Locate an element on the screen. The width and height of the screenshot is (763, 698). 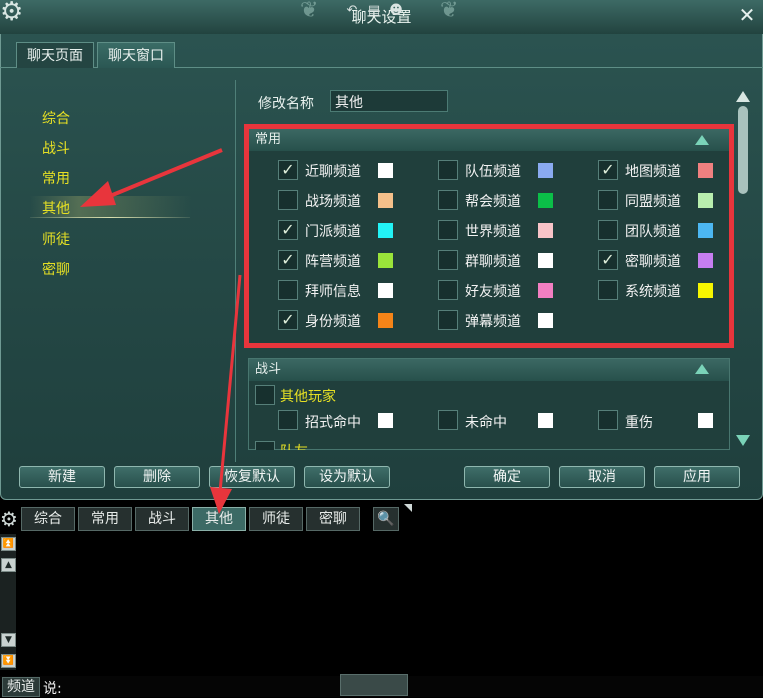
scroll-top-button: ⏫ is located at coordinates (8, 544).